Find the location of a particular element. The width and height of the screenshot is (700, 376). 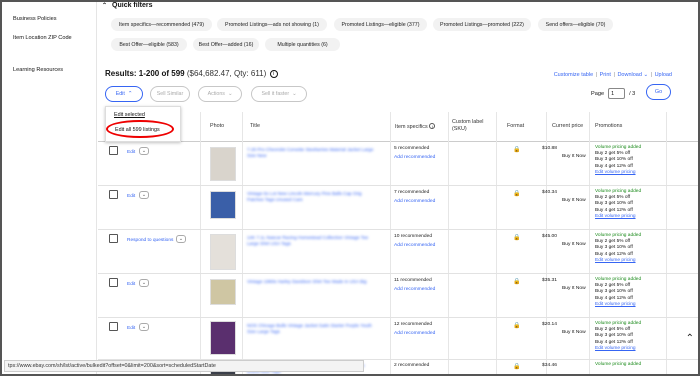

pagination: Page 1 / 3 is located at coordinates (613, 93).